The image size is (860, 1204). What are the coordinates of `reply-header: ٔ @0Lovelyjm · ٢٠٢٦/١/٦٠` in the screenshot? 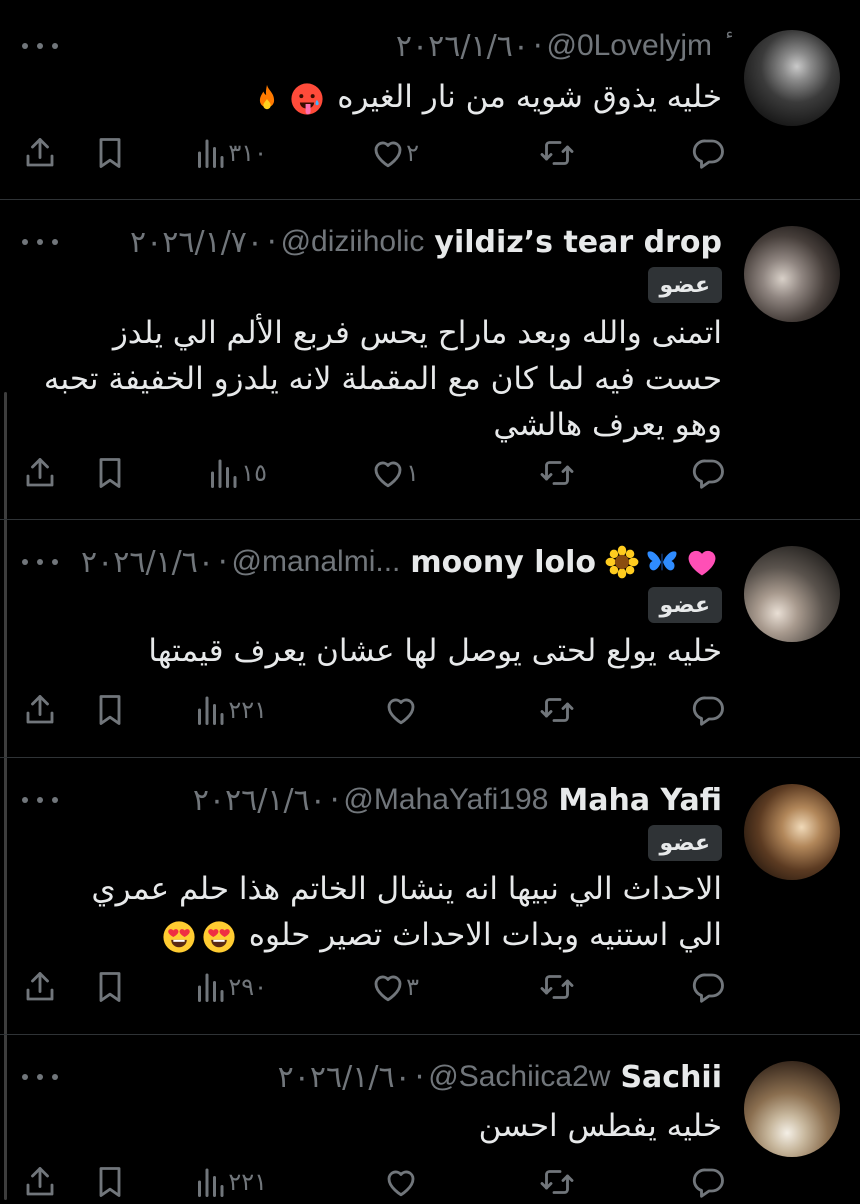 It's located at (559, 46).